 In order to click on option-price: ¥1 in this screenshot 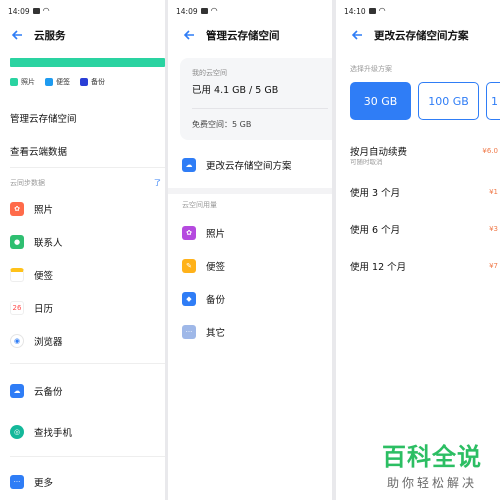, I will do `click(493, 191)`.